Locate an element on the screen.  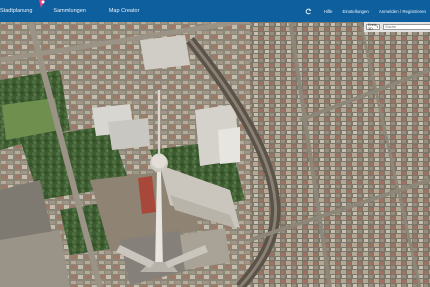
logo-icon is located at coordinates (42, 4).